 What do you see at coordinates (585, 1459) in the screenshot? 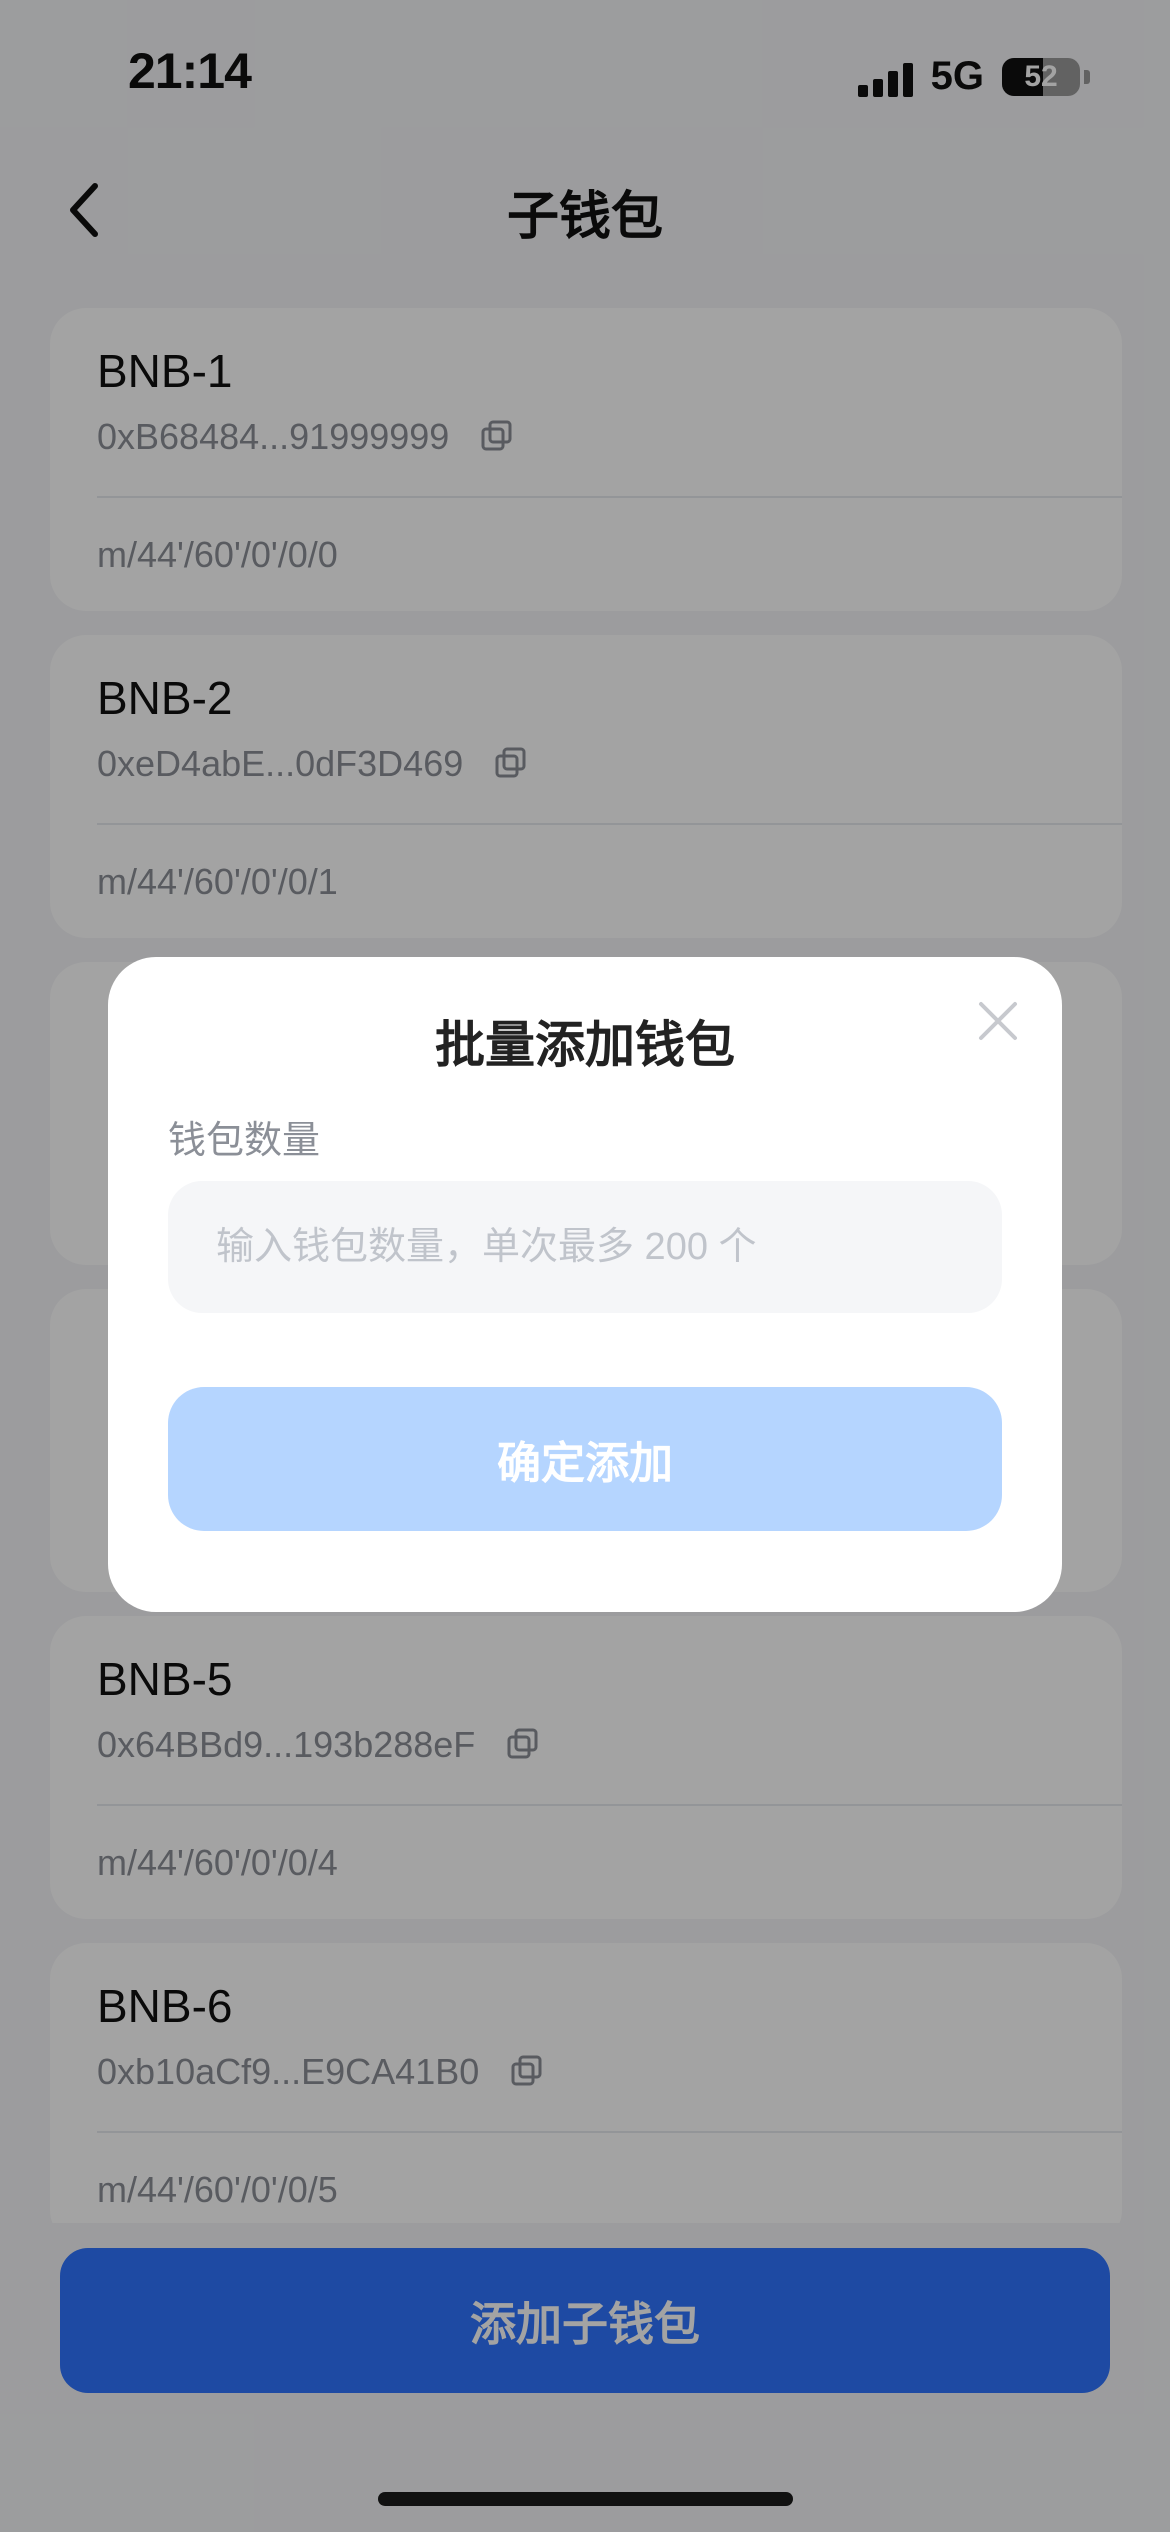
I see `confirm-add-button: 确定添加` at bounding box center [585, 1459].